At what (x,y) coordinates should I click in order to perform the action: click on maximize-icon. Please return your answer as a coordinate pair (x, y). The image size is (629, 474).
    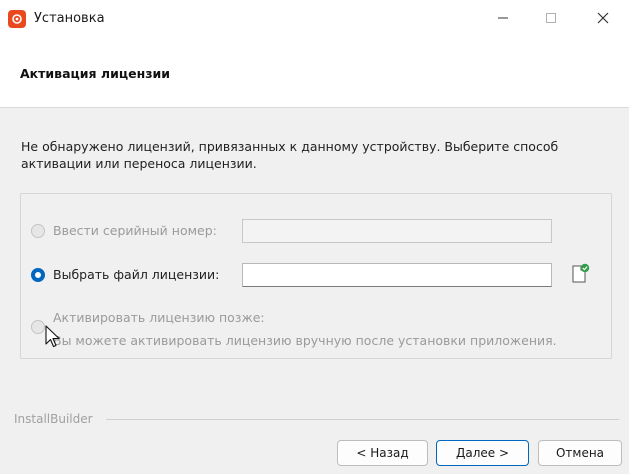
    Looking at the image, I should click on (551, 18).